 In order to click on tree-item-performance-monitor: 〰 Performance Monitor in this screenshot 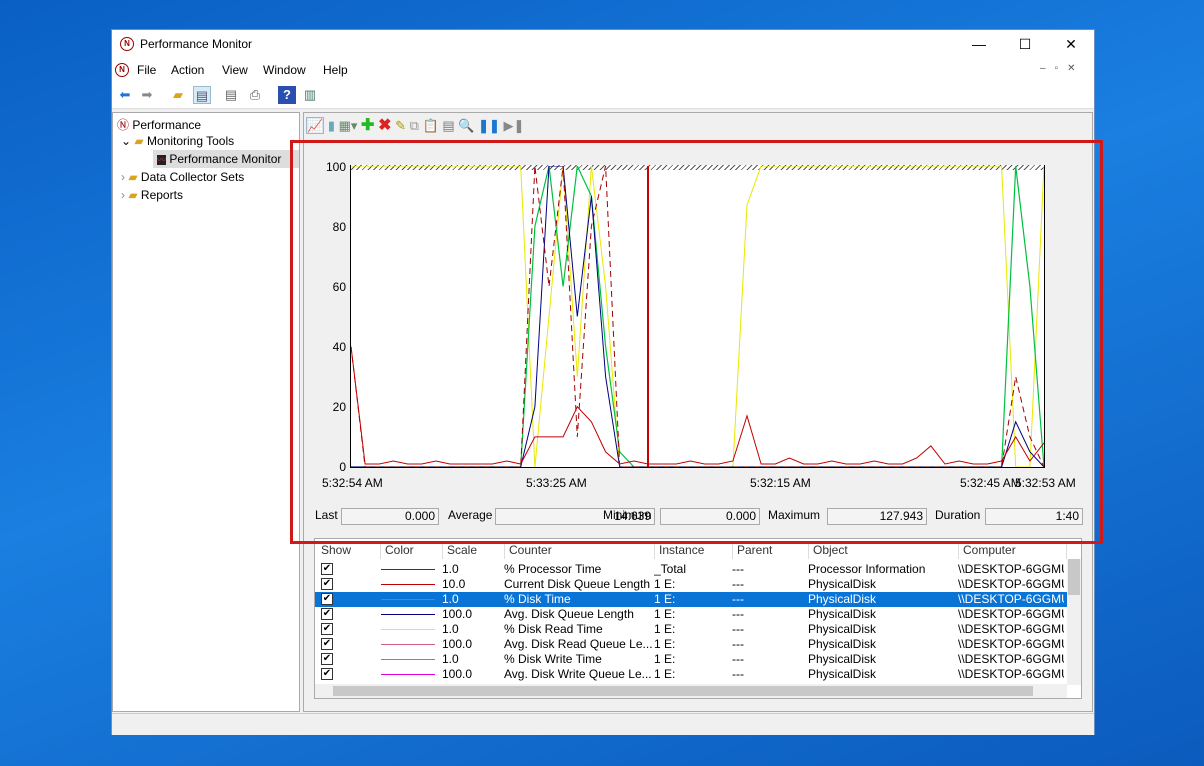, I will do `click(226, 159)`.